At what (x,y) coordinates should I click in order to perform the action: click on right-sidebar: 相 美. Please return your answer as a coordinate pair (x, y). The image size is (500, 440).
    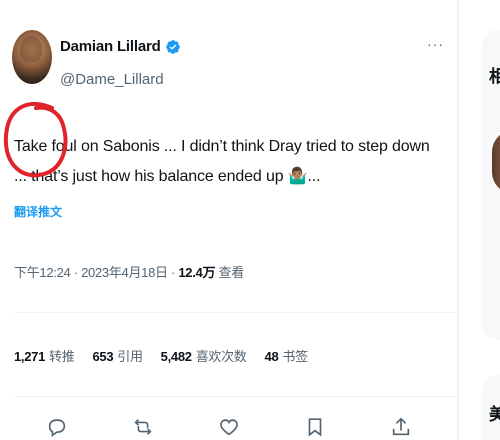
    Looking at the image, I should click on (479, 220).